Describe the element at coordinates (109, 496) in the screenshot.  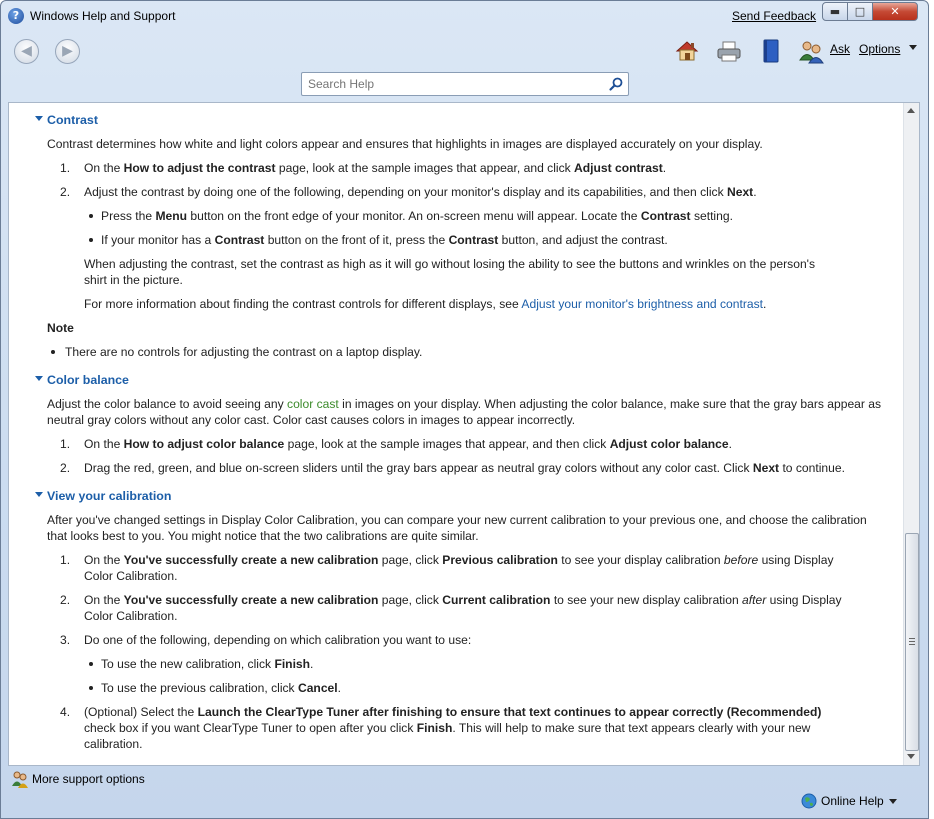
I see `section-heading-view-calibration: View your calibration` at that location.